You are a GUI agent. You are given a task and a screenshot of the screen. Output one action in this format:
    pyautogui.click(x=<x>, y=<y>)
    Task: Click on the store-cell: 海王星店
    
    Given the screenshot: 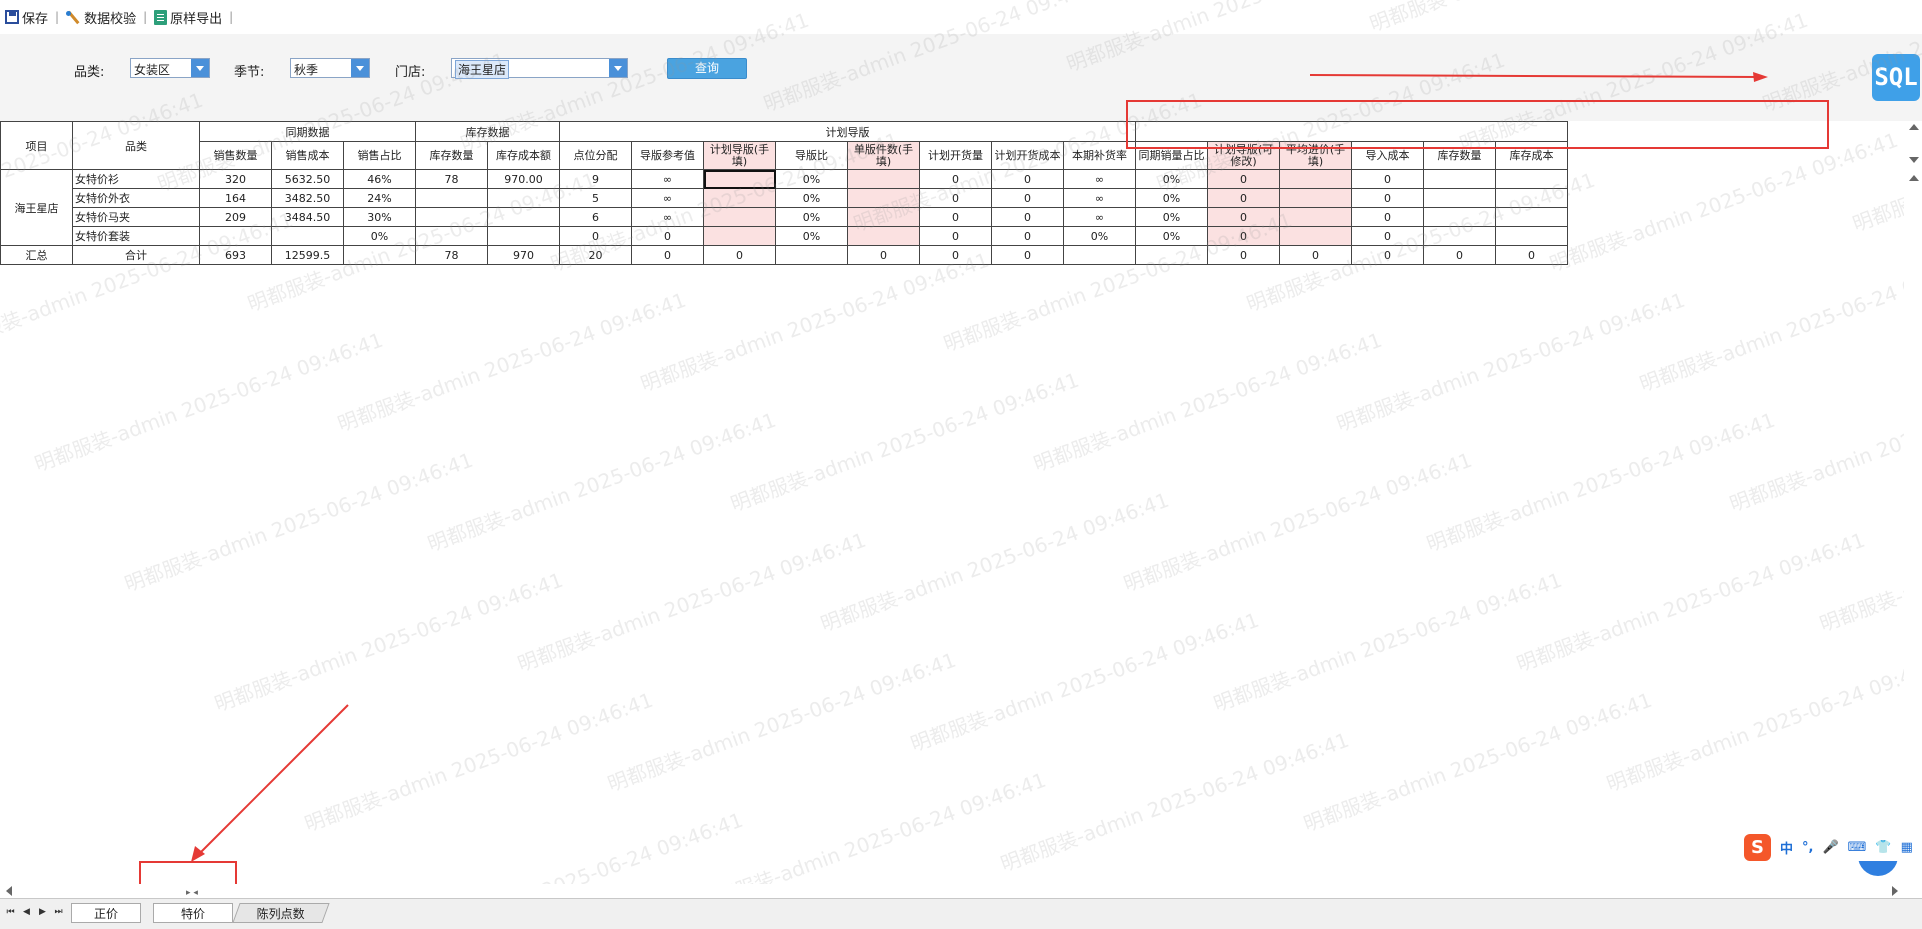 What is the action you would take?
    pyautogui.click(x=36, y=207)
    